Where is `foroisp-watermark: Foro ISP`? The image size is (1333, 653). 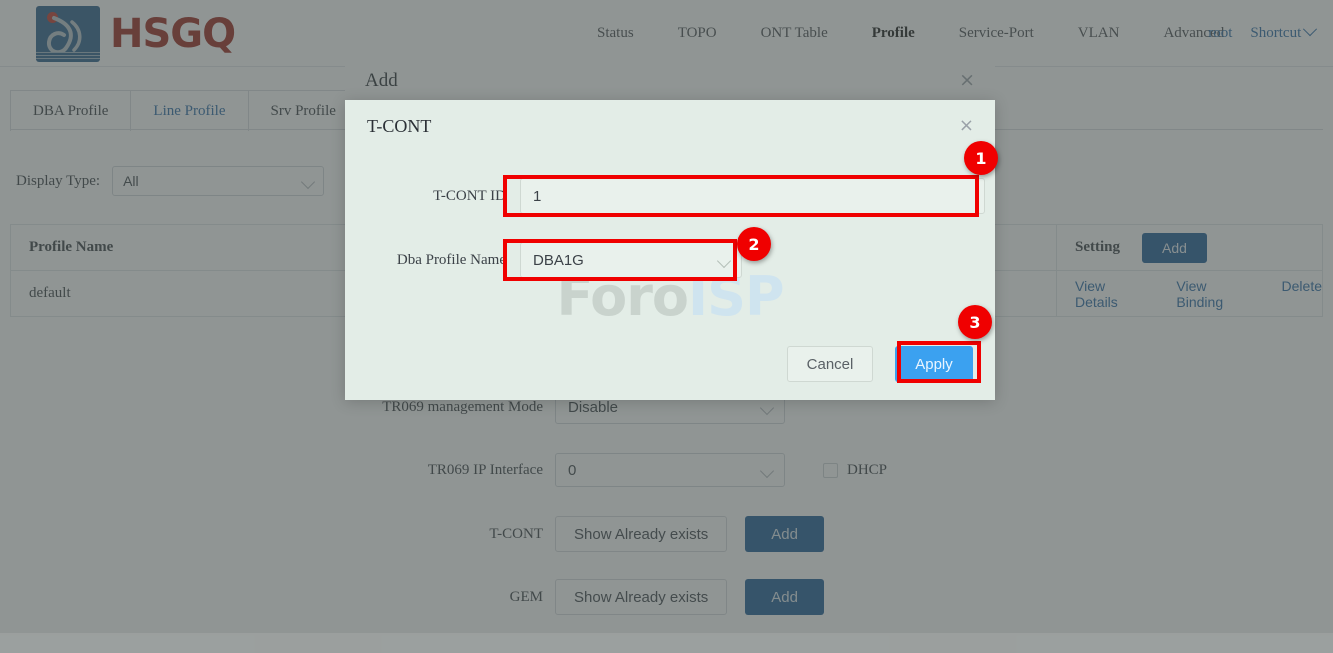 foroisp-watermark: Foro ISP is located at coordinates (670, 290).